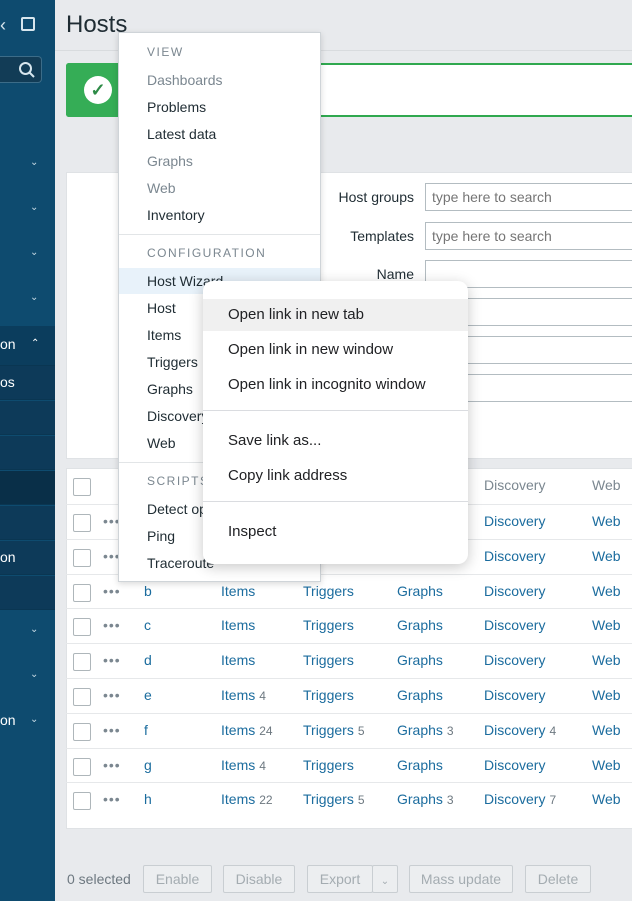 This screenshot has height=901, width=632. I want to click on copy-link-address: Copy link address, so click(287, 475).